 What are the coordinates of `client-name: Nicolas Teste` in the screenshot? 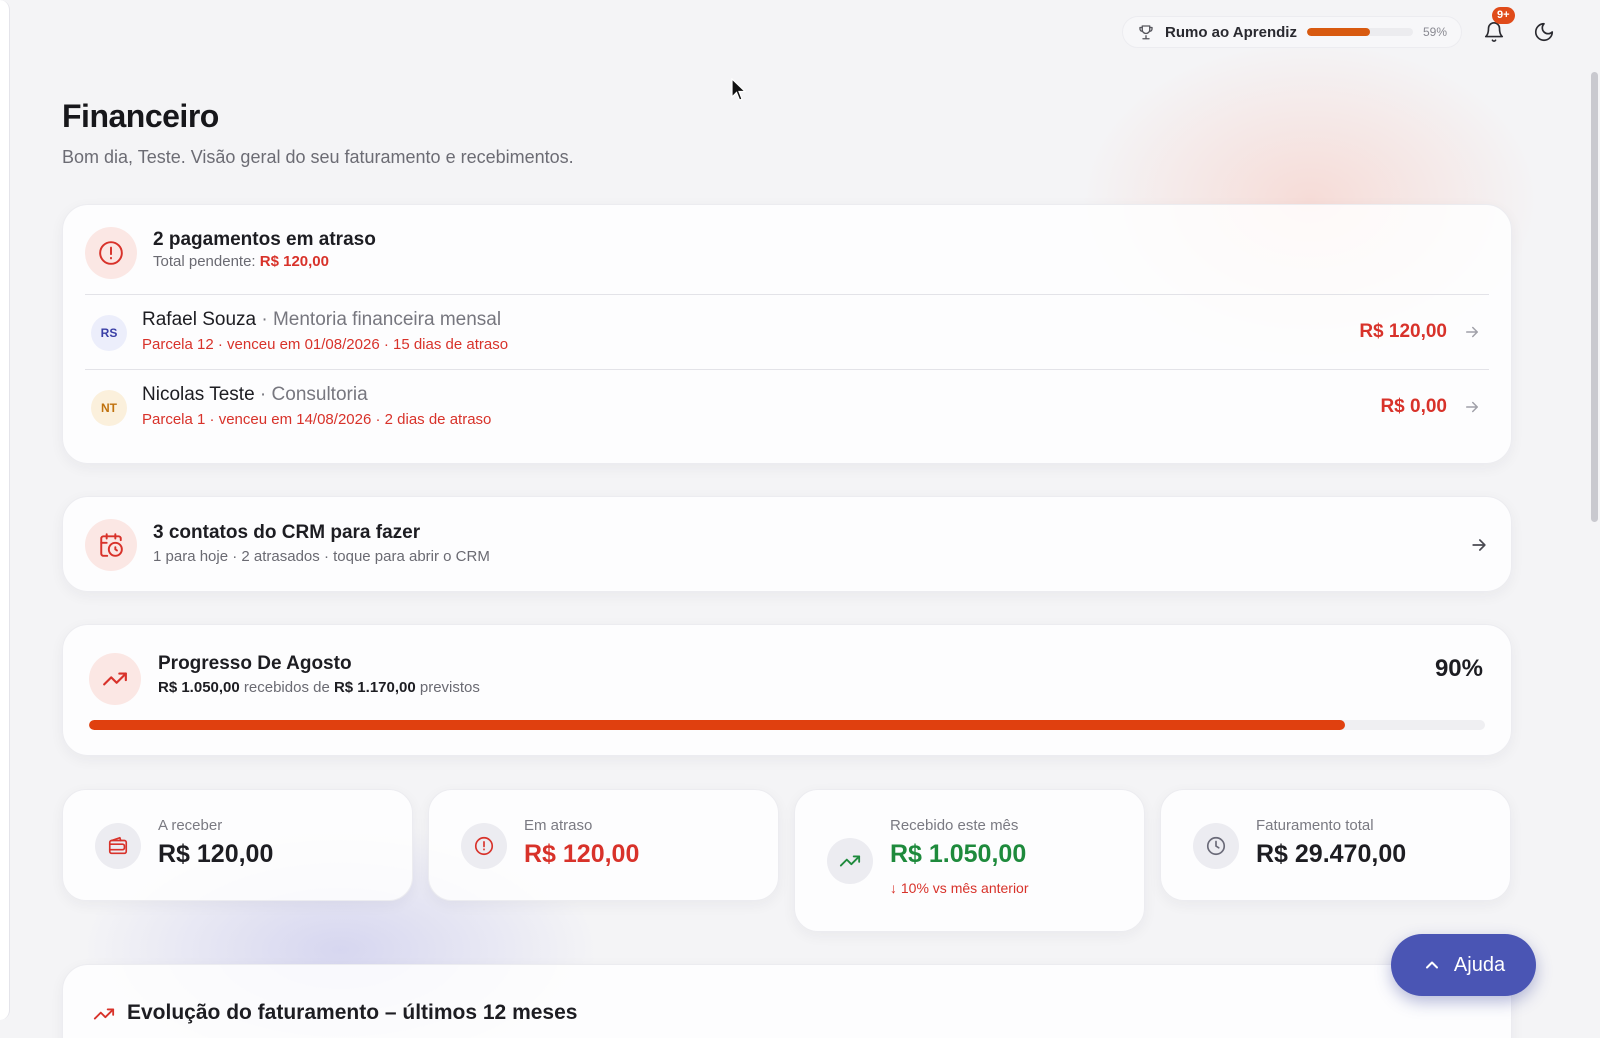 It's located at (198, 394).